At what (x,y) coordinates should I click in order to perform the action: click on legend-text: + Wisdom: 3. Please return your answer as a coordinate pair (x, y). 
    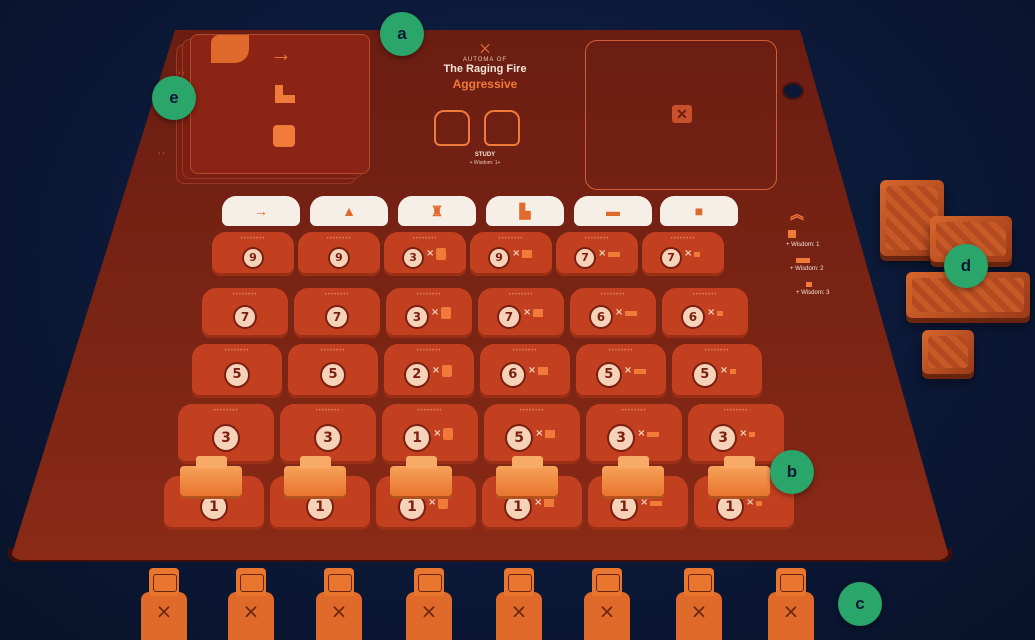
    Looking at the image, I should click on (813, 293).